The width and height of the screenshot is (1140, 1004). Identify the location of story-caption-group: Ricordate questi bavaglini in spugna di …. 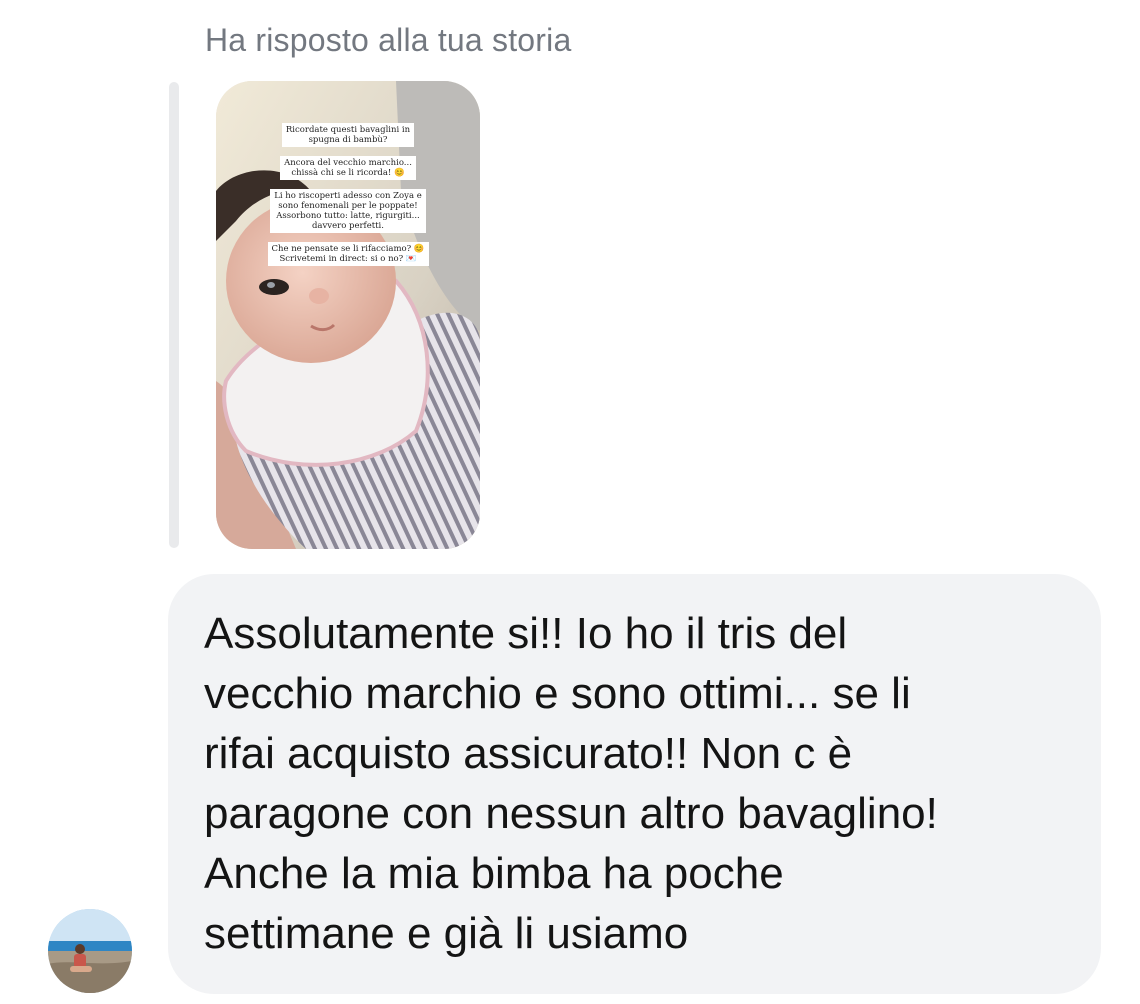
(348, 194).